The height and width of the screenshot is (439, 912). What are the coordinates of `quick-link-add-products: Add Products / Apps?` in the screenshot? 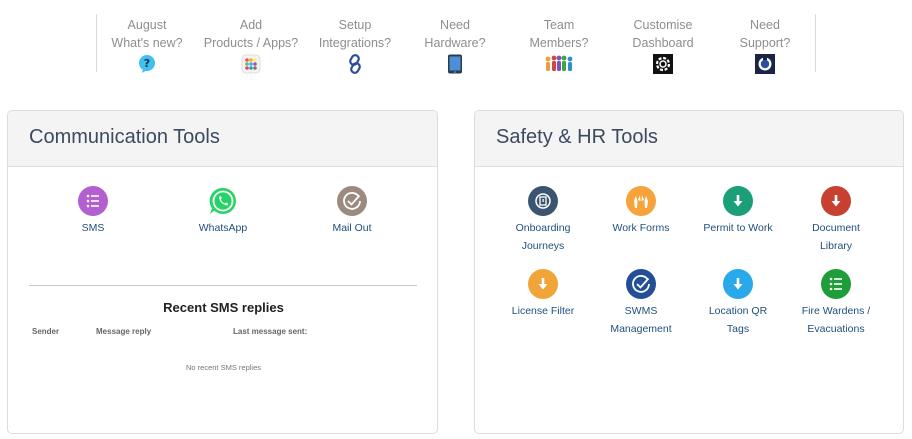 It's located at (251, 45).